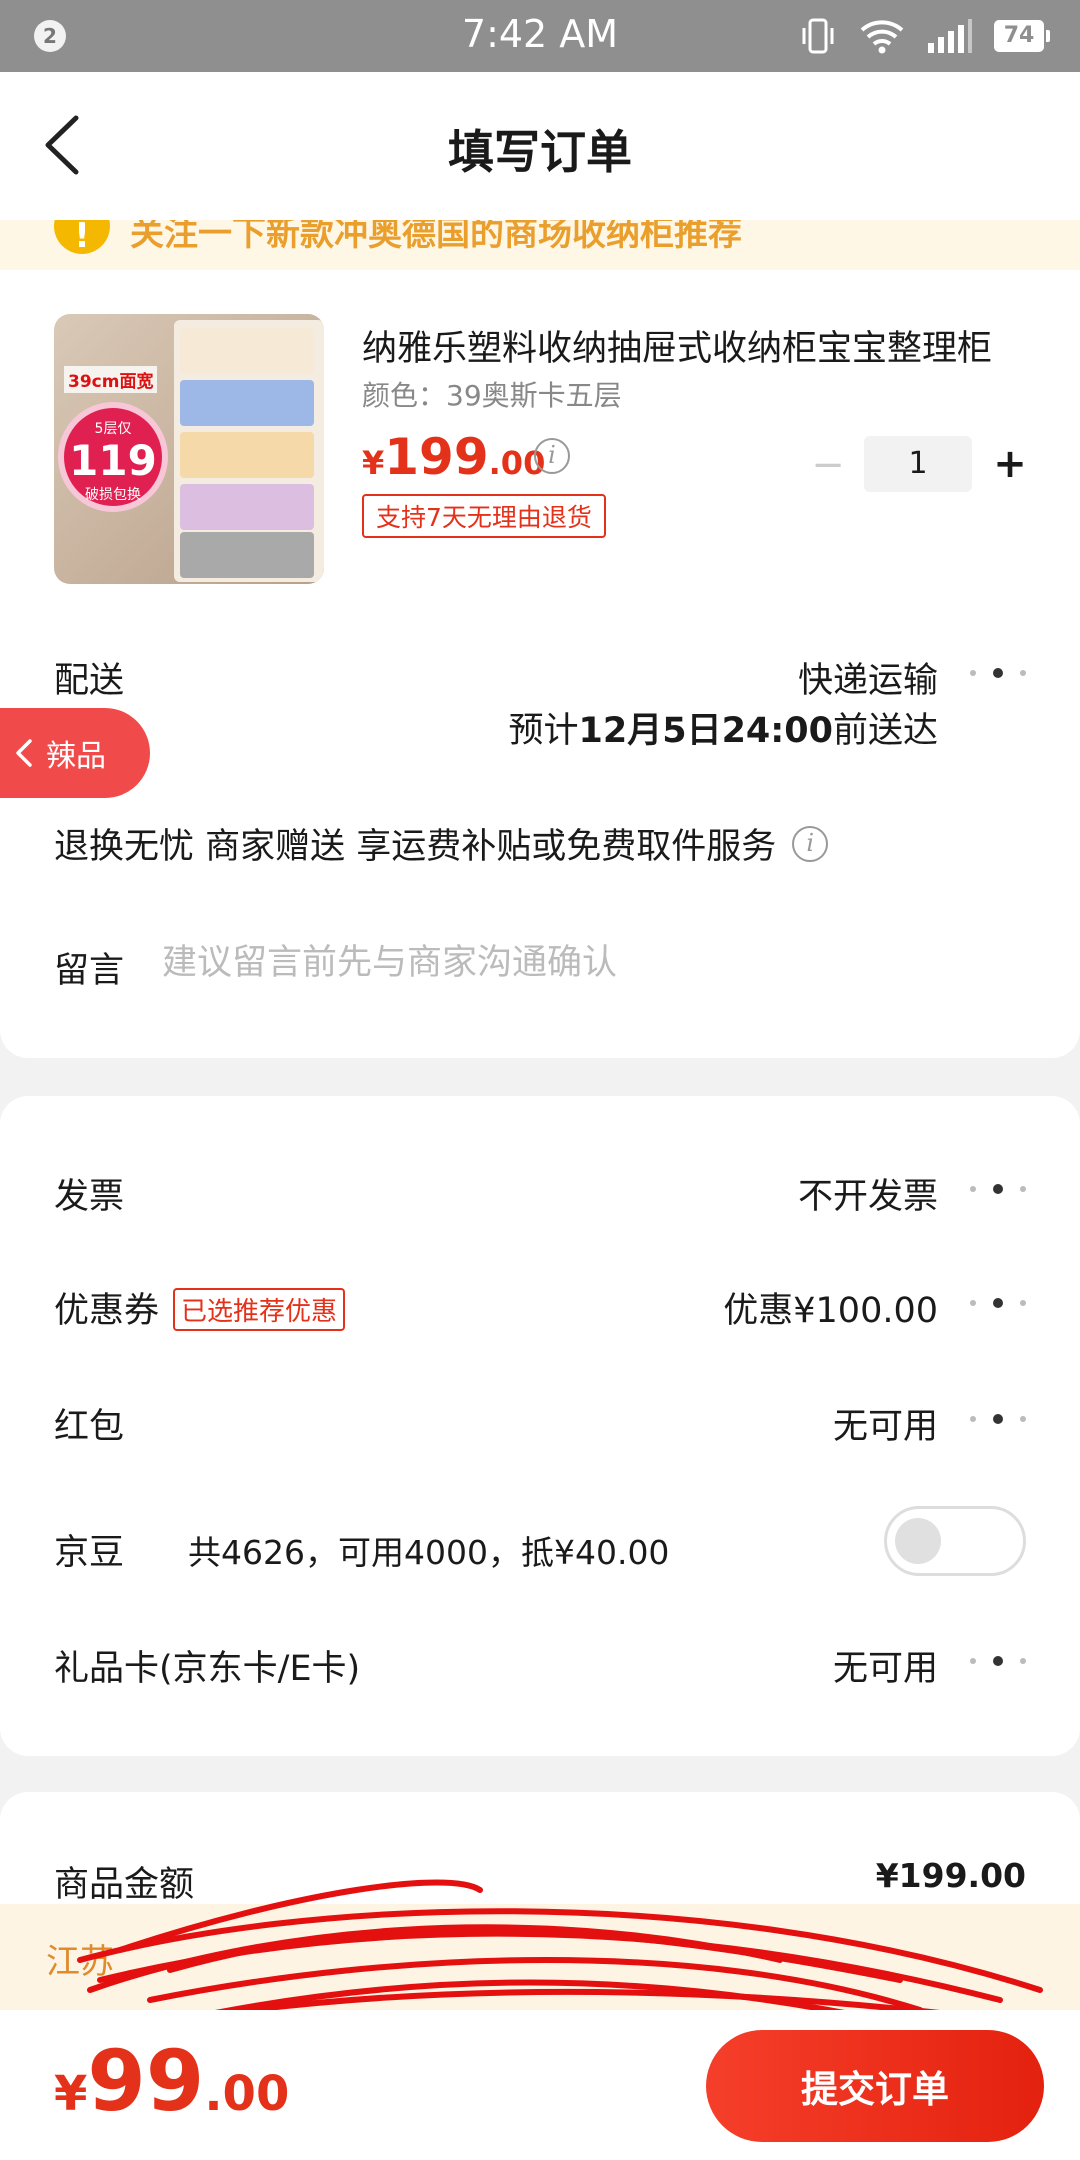 The height and width of the screenshot is (2160, 1080). Describe the element at coordinates (540, 2085) in the screenshot. I see `checkout-bar: ¥99.00 提交订单` at that location.